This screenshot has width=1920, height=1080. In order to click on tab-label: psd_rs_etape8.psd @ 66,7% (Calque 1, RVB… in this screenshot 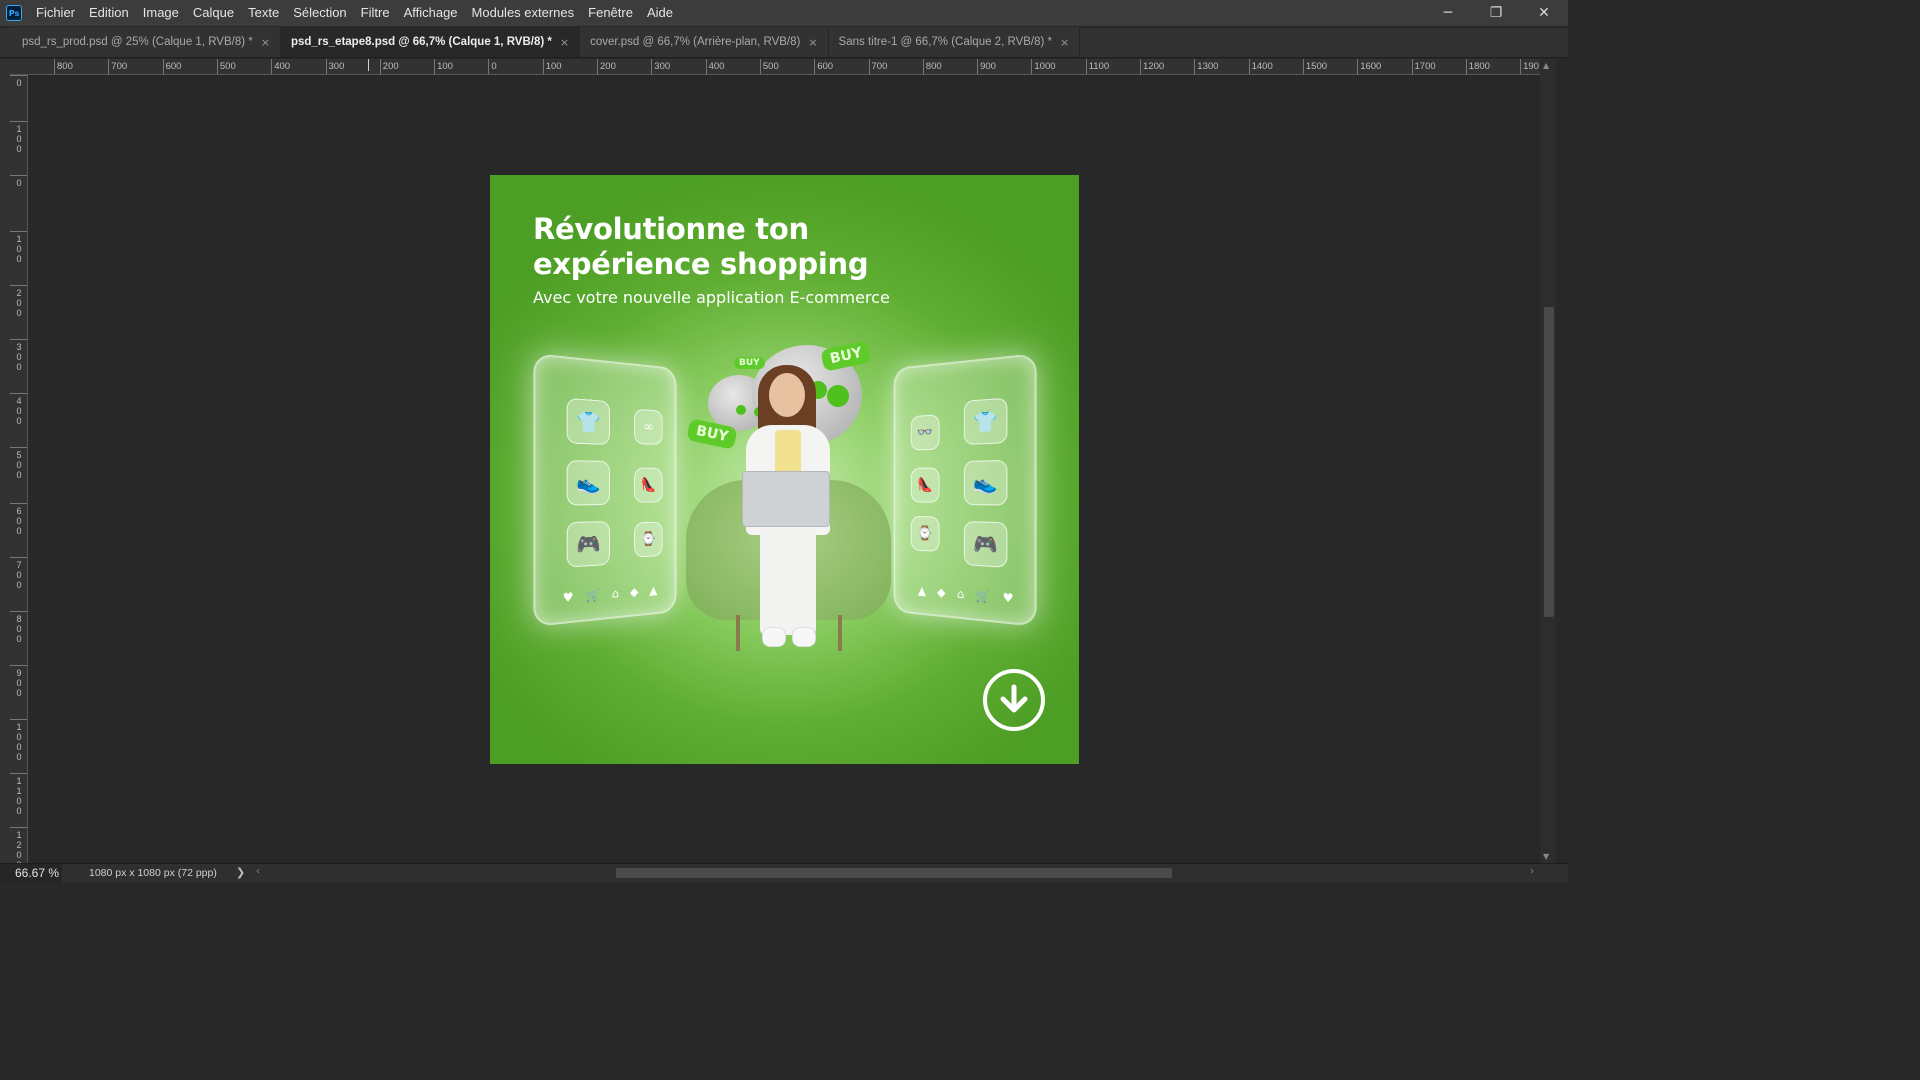, I will do `click(421, 42)`.